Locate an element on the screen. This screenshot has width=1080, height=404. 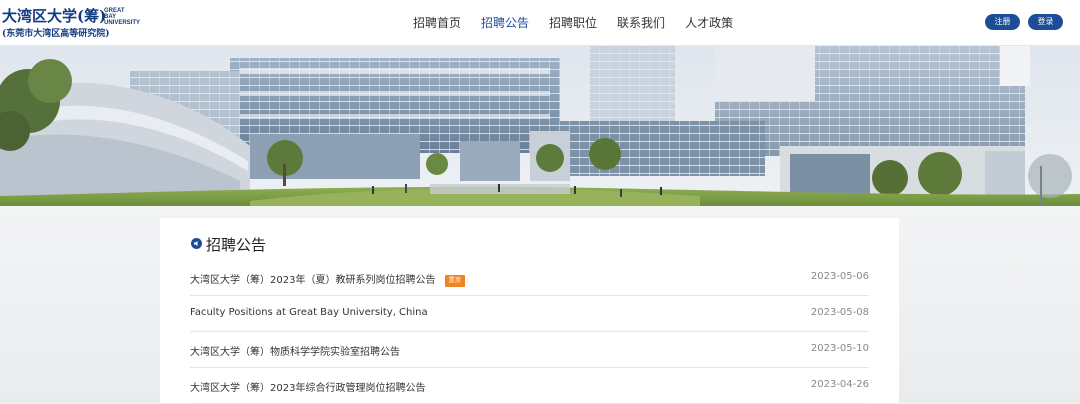
announcement-title: 大湾区大学（筹）2023年（夏）教研系列岗位招聘公告 置顶 is located at coordinates (327, 279).